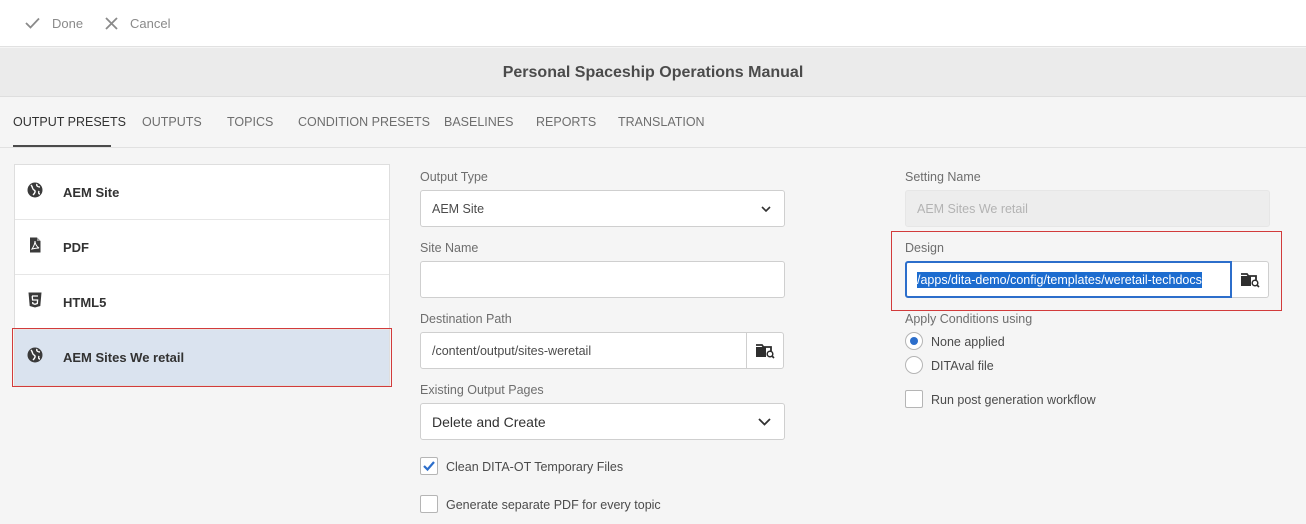 The image size is (1306, 524). What do you see at coordinates (69, 122) in the screenshot?
I see `tab-output-presets: OUTPUT PRESETS` at bounding box center [69, 122].